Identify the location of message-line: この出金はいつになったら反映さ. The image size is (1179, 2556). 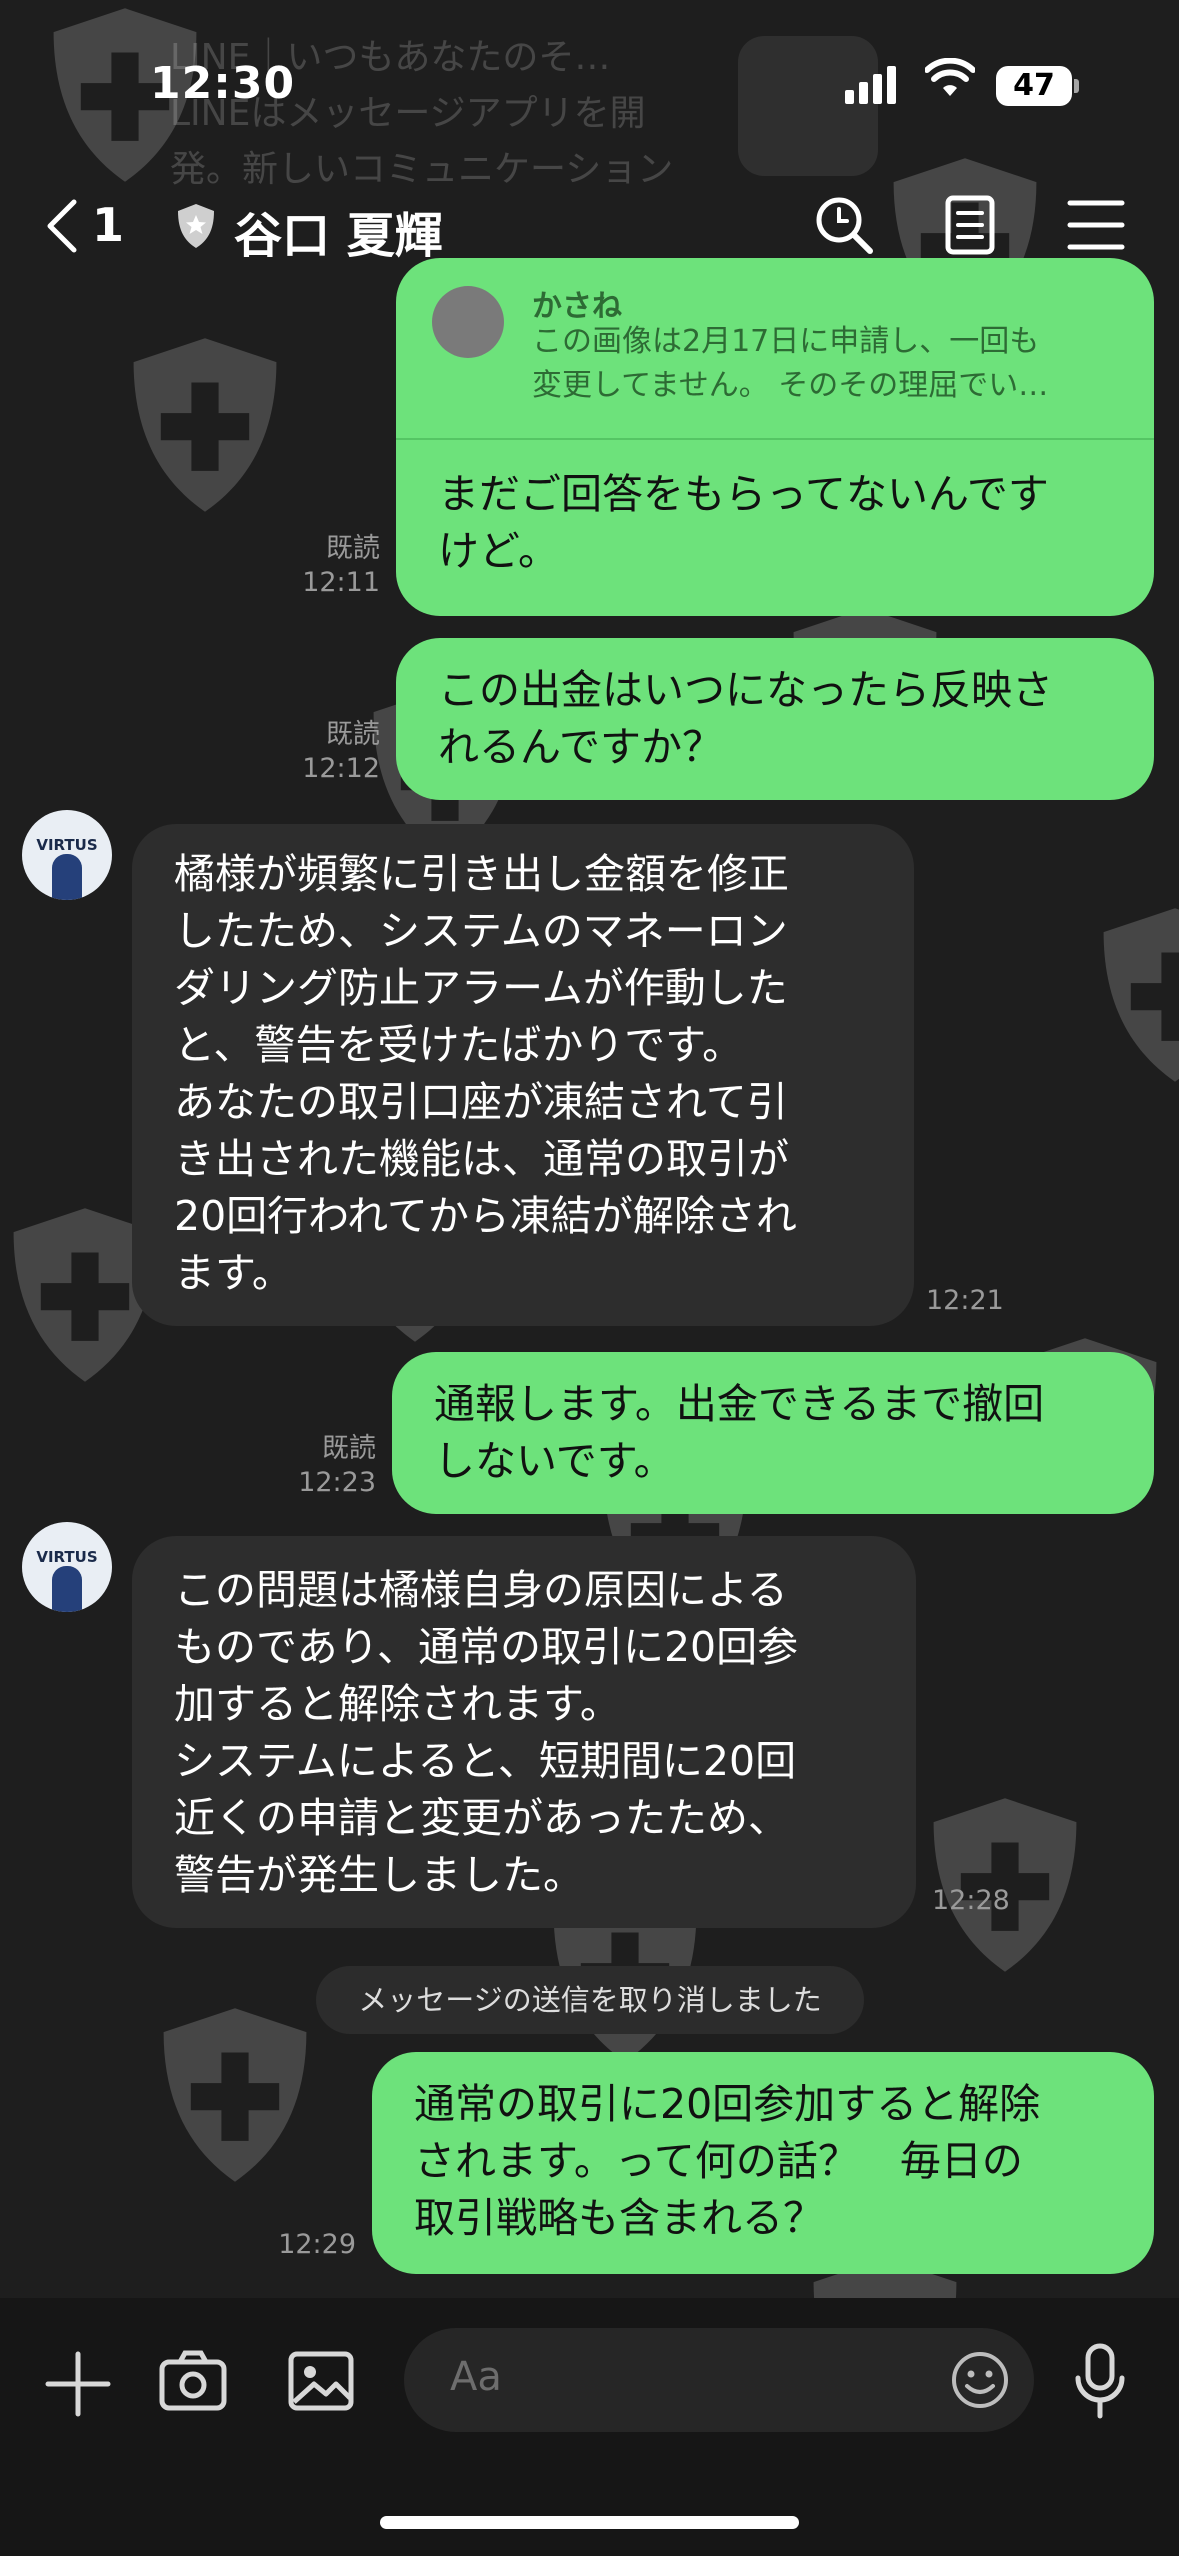
(745, 690).